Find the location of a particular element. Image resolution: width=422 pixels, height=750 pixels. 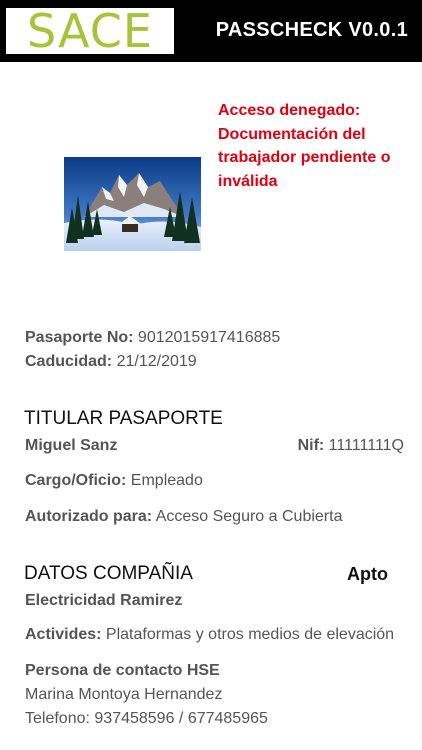

contact-name: Marina Montoya Hernandez is located at coordinates (124, 694).